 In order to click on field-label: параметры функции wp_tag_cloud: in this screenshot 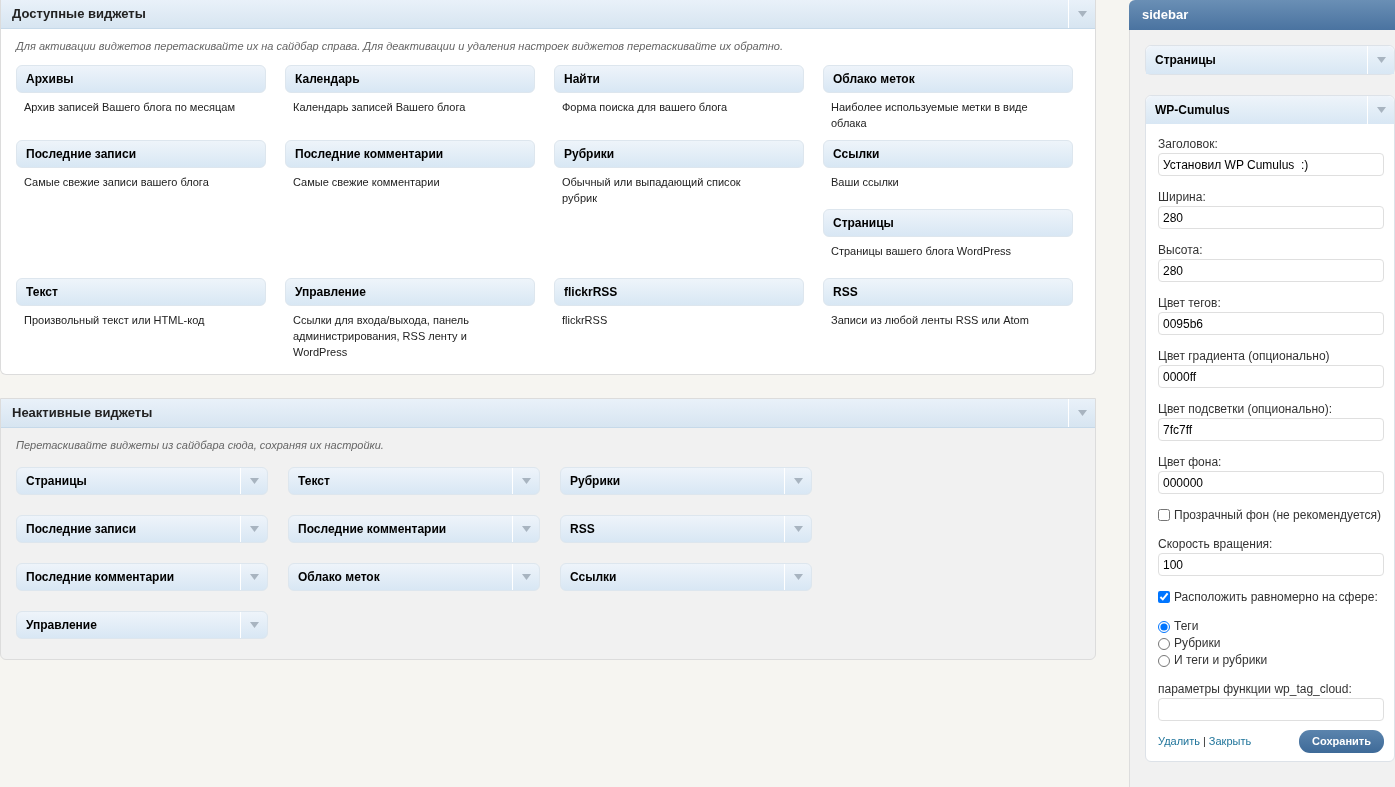, I will do `click(1255, 689)`.